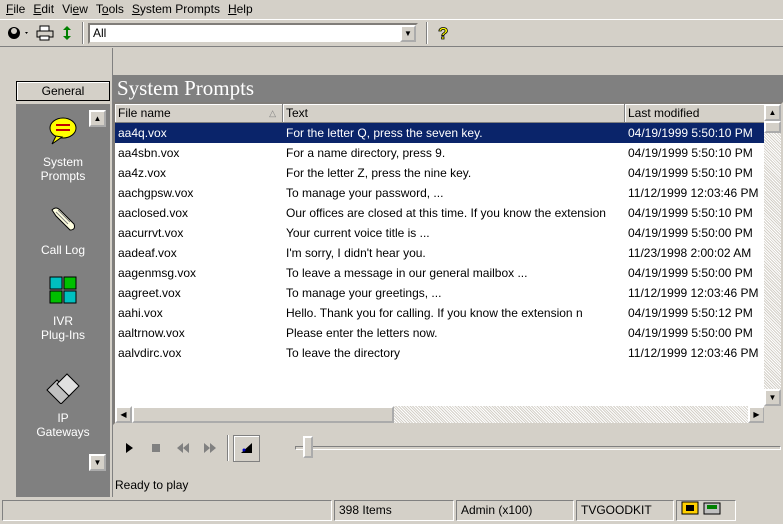 The image size is (783, 524). Describe the element at coordinates (63, 229) in the screenshot. I see `sidebar-item-call-log: Call Log` at that location.